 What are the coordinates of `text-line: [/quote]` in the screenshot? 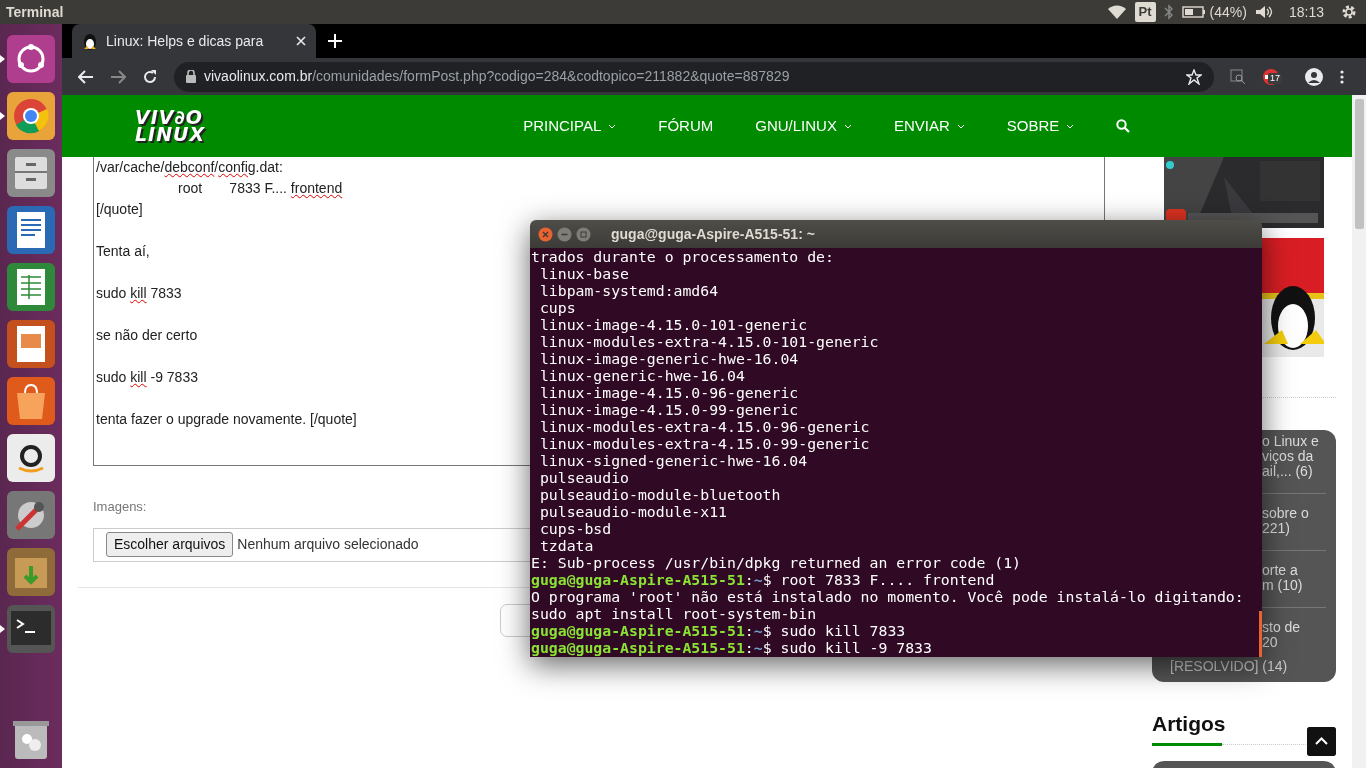 It's located at (119, 209).